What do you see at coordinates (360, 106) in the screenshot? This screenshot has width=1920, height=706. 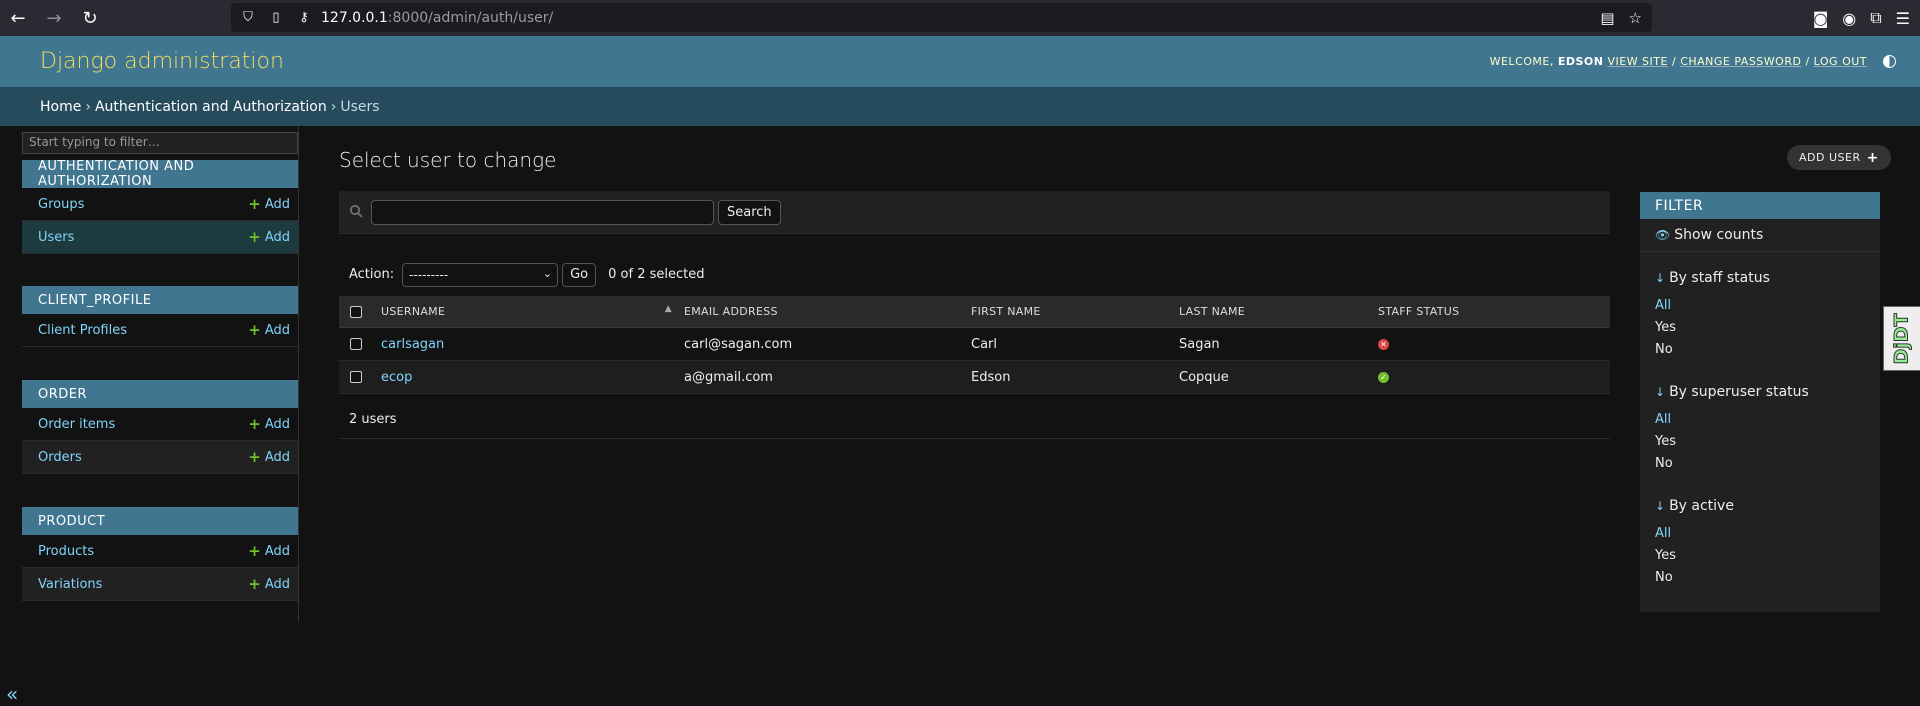 I see `breadcrumb-current: Users` at bounding box center [360, 106].